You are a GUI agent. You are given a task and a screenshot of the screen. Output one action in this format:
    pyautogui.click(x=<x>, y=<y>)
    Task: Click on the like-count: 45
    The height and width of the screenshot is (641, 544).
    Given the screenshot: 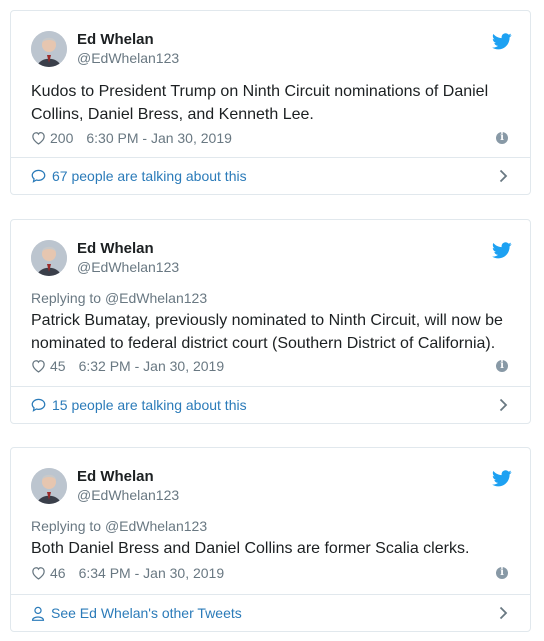 What is the action you would take?
    pyautogui.click(x=58, y=366)
    